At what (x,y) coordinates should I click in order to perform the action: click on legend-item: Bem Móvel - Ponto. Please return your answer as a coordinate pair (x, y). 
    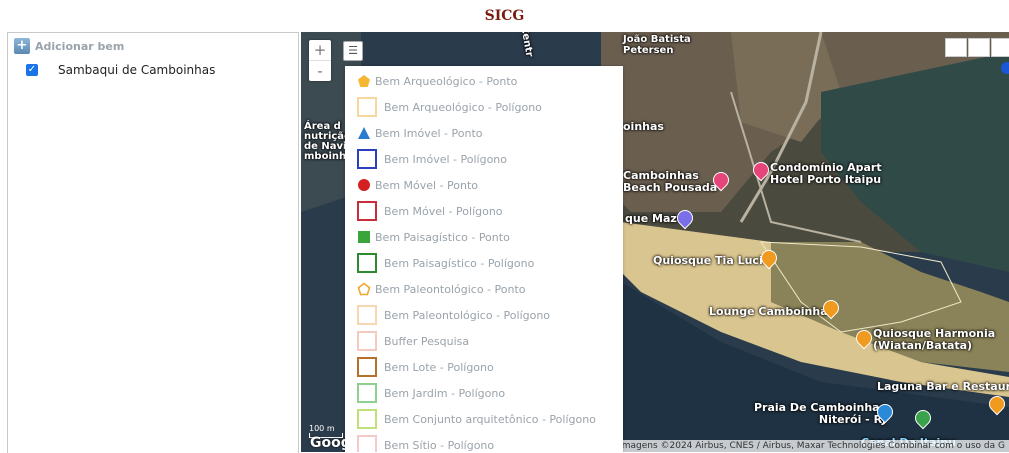
    Looking at the image, I should click on (417, 185).